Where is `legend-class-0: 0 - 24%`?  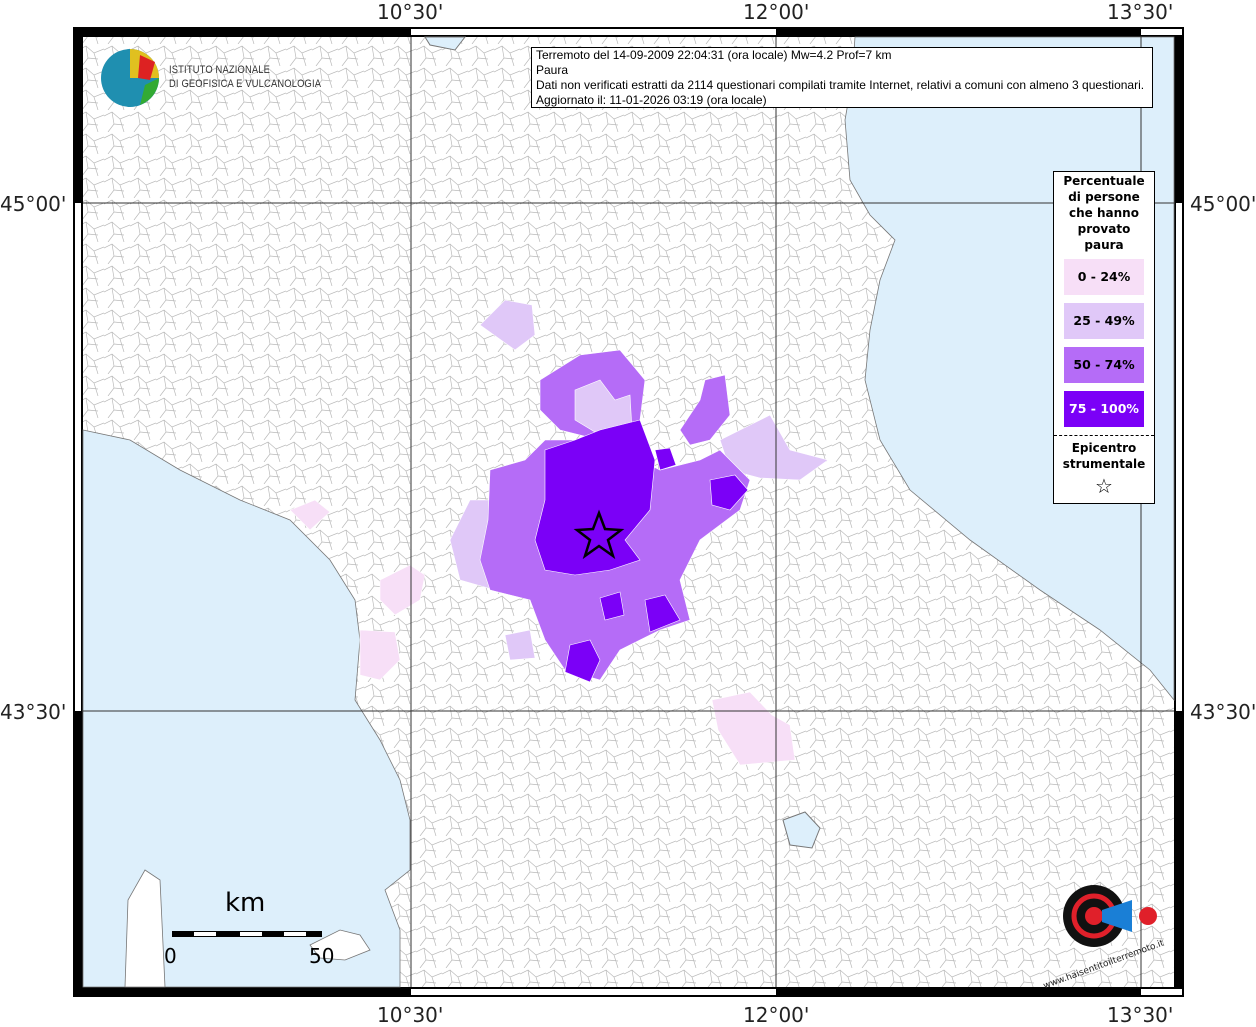
legend-class-0: 0 - 24% is located at coordinates (1104, 277).